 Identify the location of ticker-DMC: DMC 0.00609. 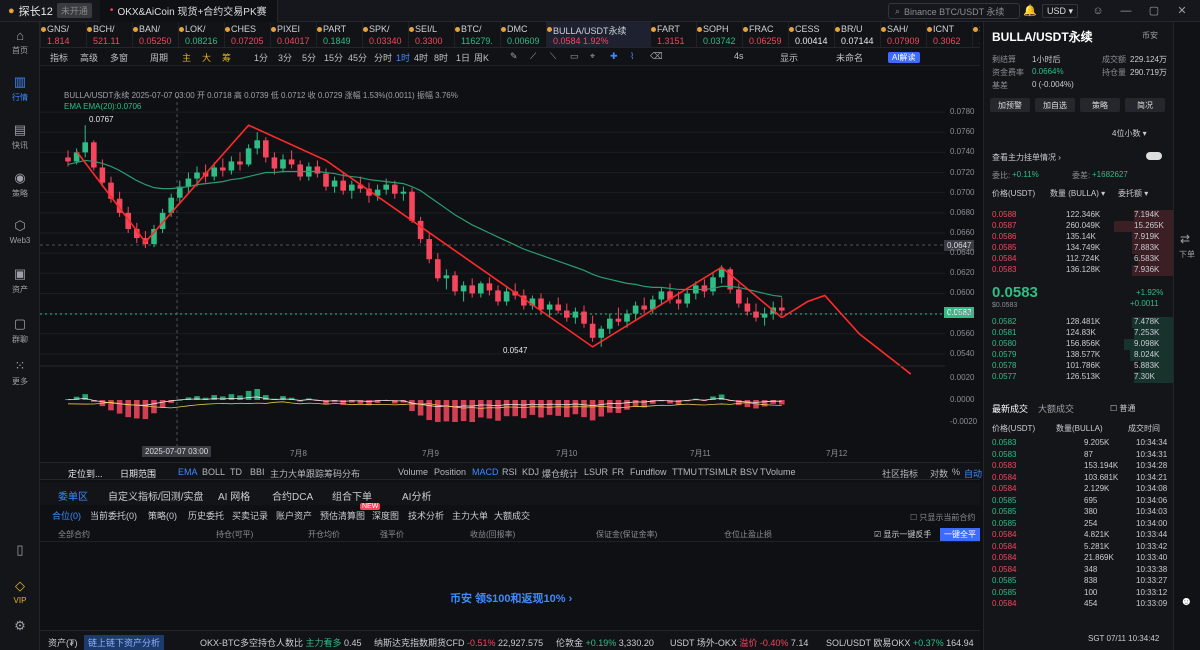
(523, 34).